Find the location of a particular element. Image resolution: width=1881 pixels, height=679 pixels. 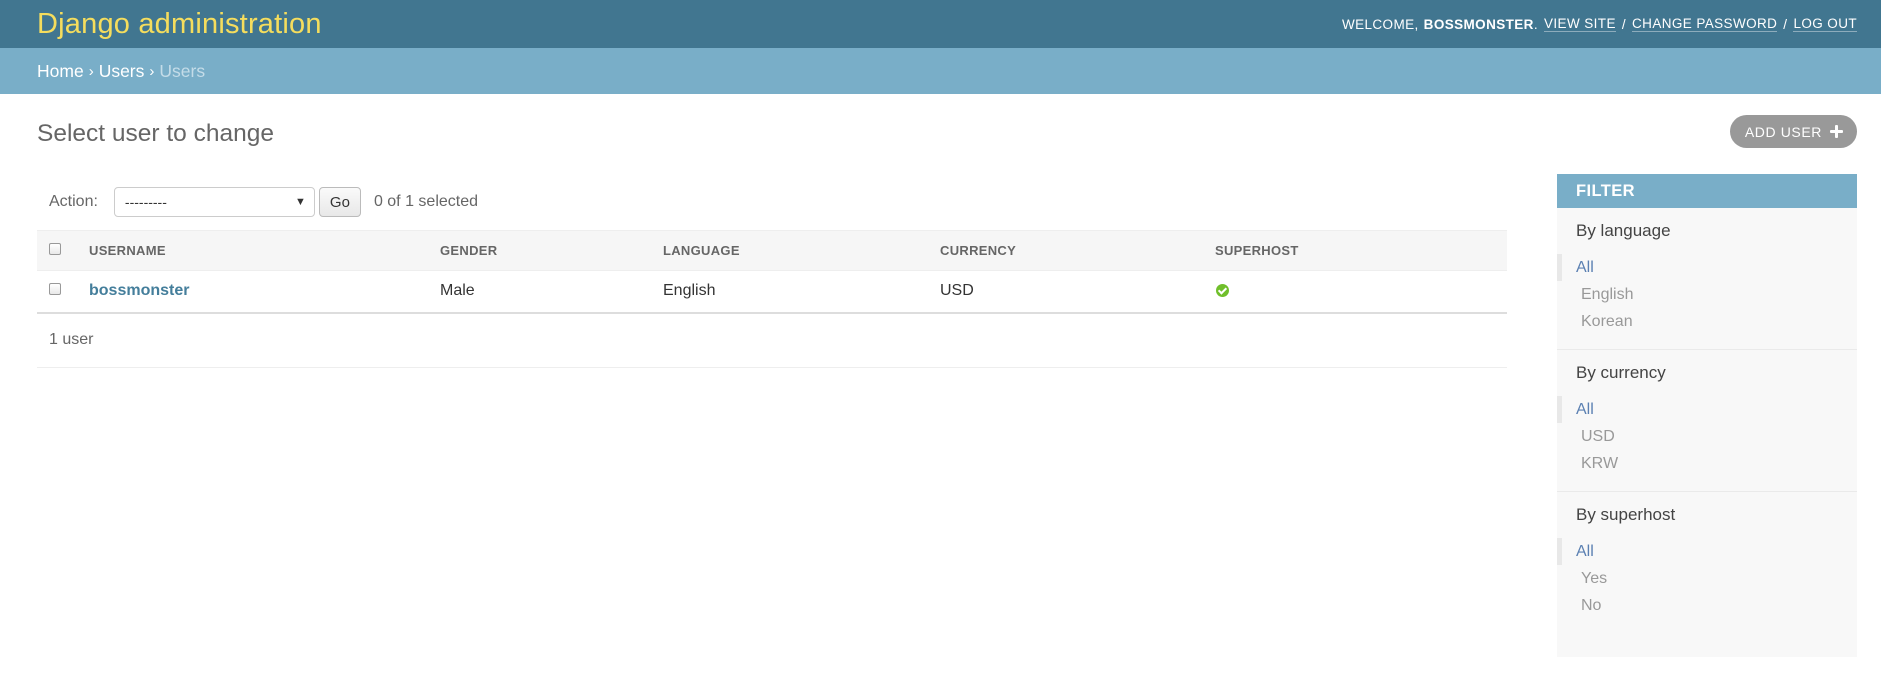

filter-option-superhost-no: No is located at coordinates (1707, 605).